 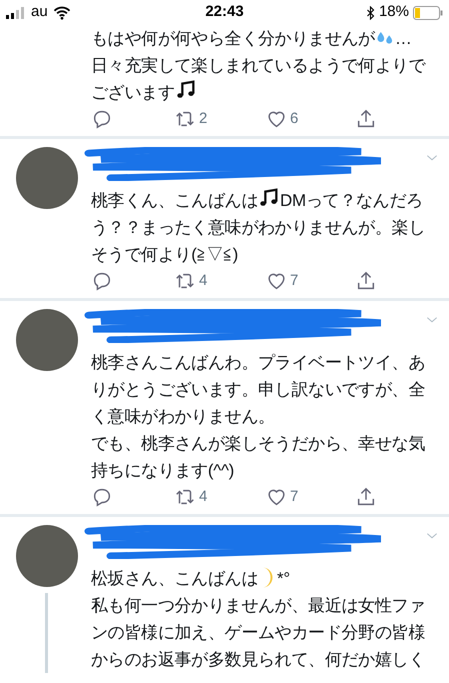 I want to click on crescent-moon-icon, so click(x=268, y=577).